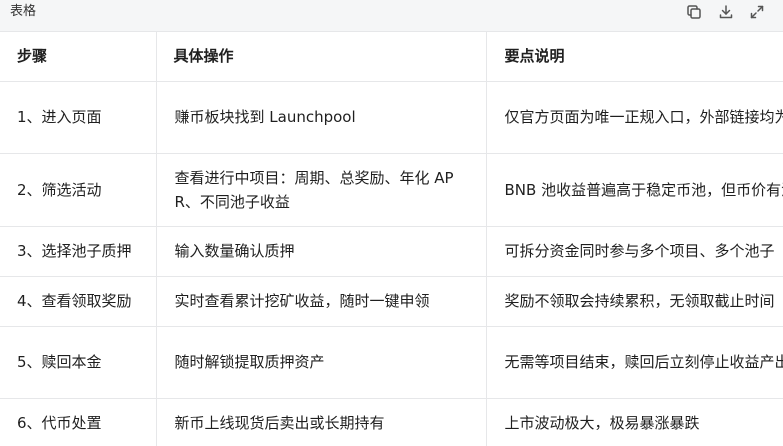  What do you see at coordinates (321, 57) in the screenshot?
I see `header-operation: 具体操作` at bounding box center [321, 57].